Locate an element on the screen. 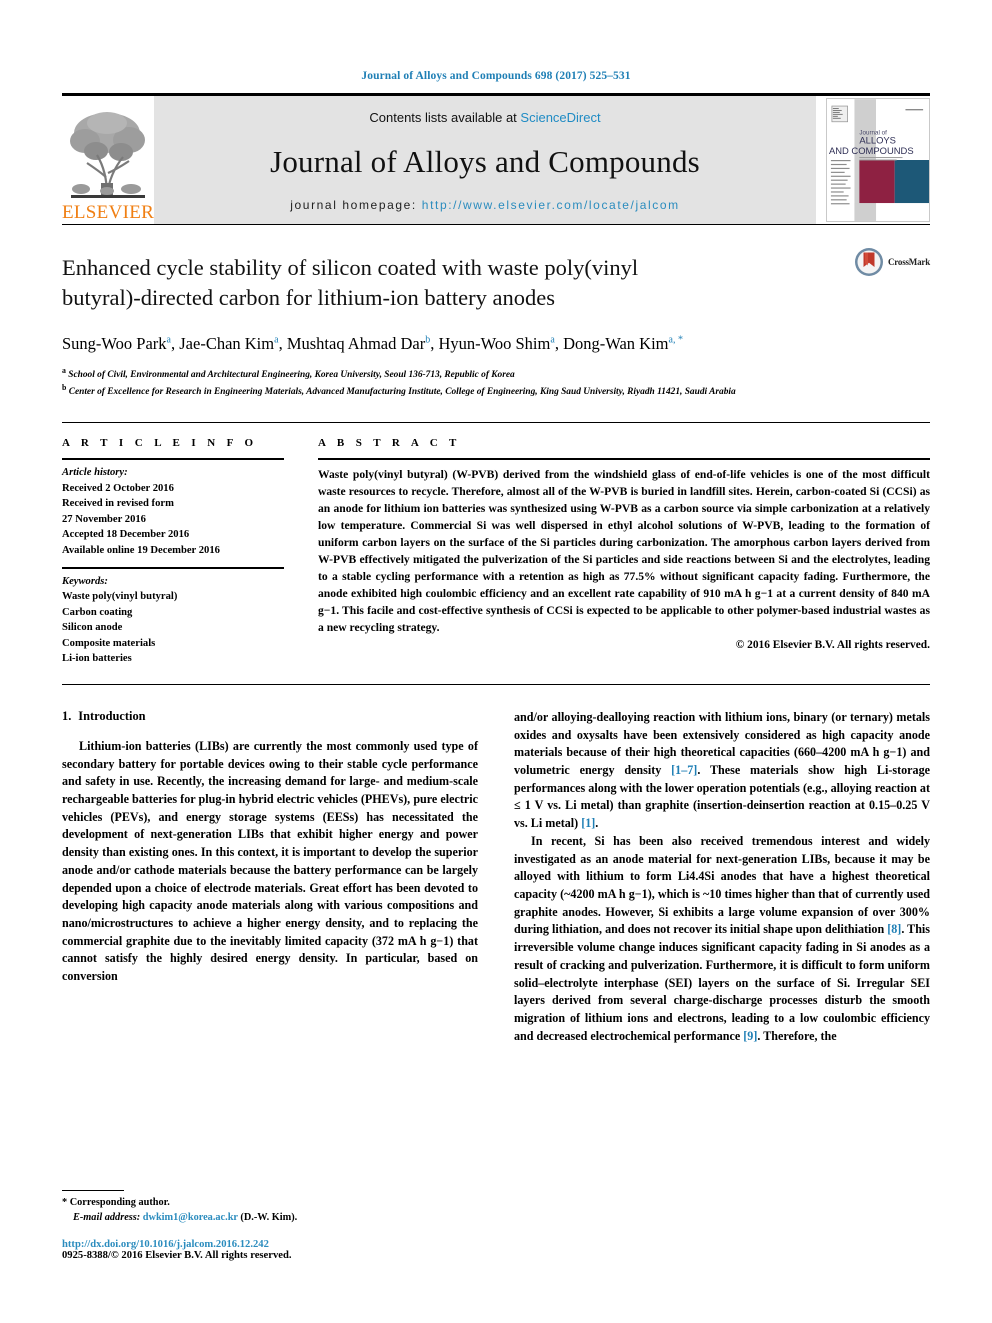  author-entry: Jae-Chan Kima, is located at coordinates (233, 343).